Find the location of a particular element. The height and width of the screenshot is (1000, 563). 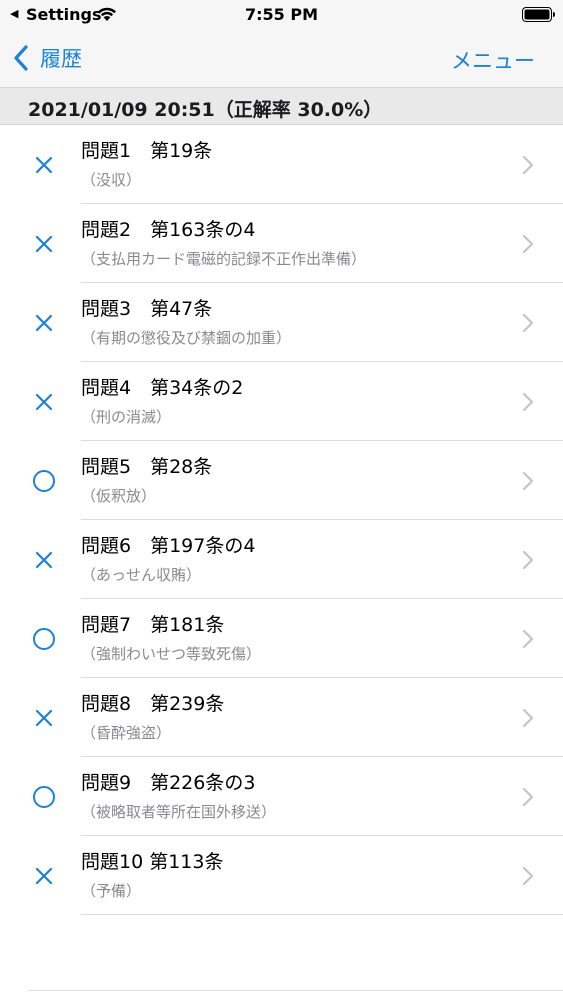

list-item: 問題9 第226条の3 （被略取者等所在国外移送） is located at coordinates (281, 796).